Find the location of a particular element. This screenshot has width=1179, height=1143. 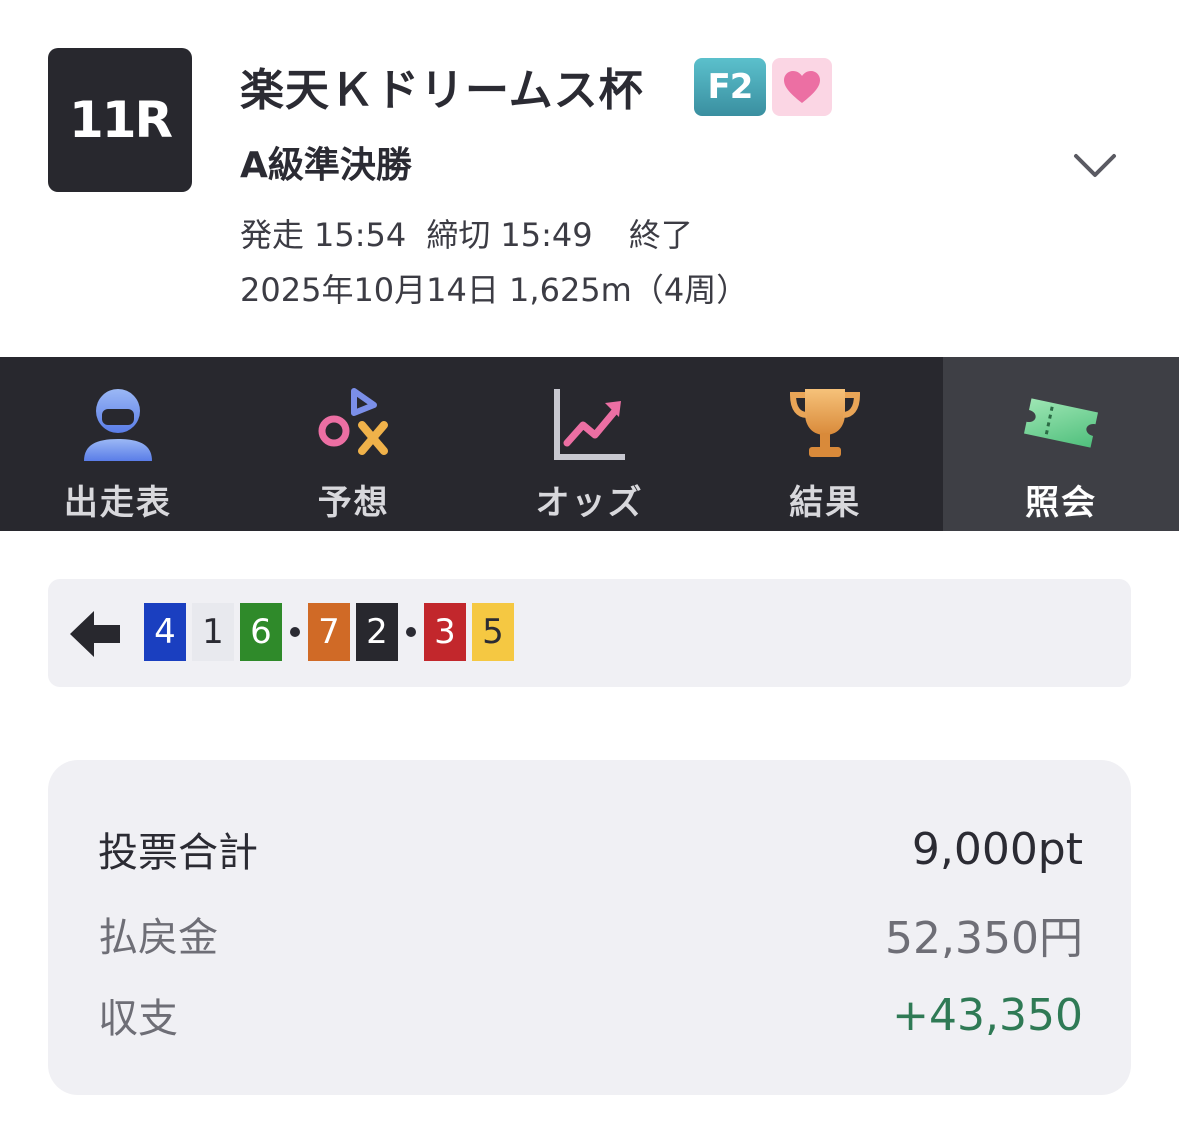

start-label: 発走 is located at coordinates (272, 235).